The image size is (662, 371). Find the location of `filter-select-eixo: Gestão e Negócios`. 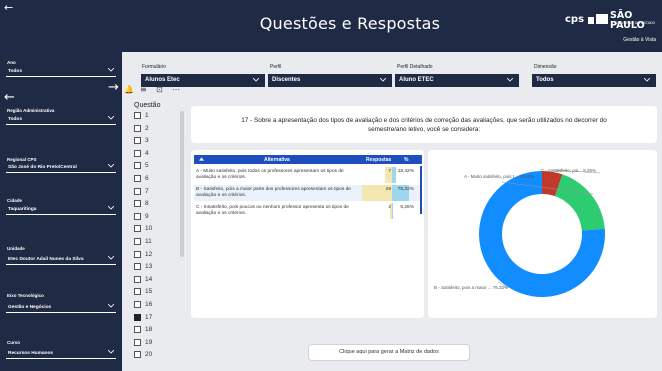

filter-select-eixo: Gestão e Negócios is located at coordinates (61, 307).